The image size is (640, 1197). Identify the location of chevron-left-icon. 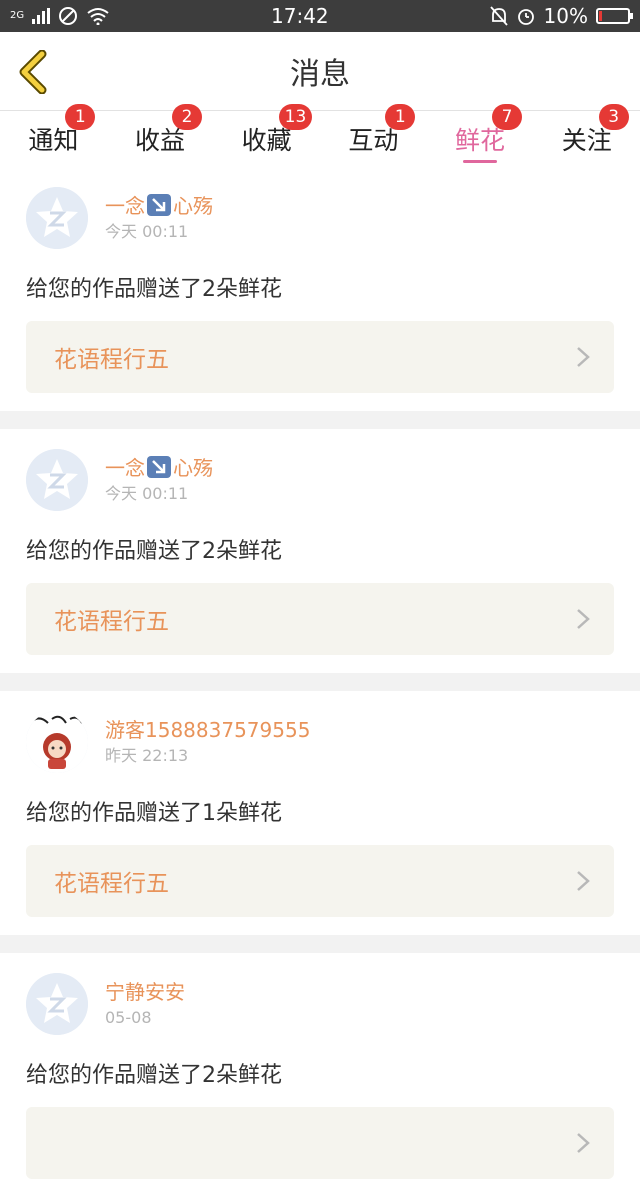
(33, 72).